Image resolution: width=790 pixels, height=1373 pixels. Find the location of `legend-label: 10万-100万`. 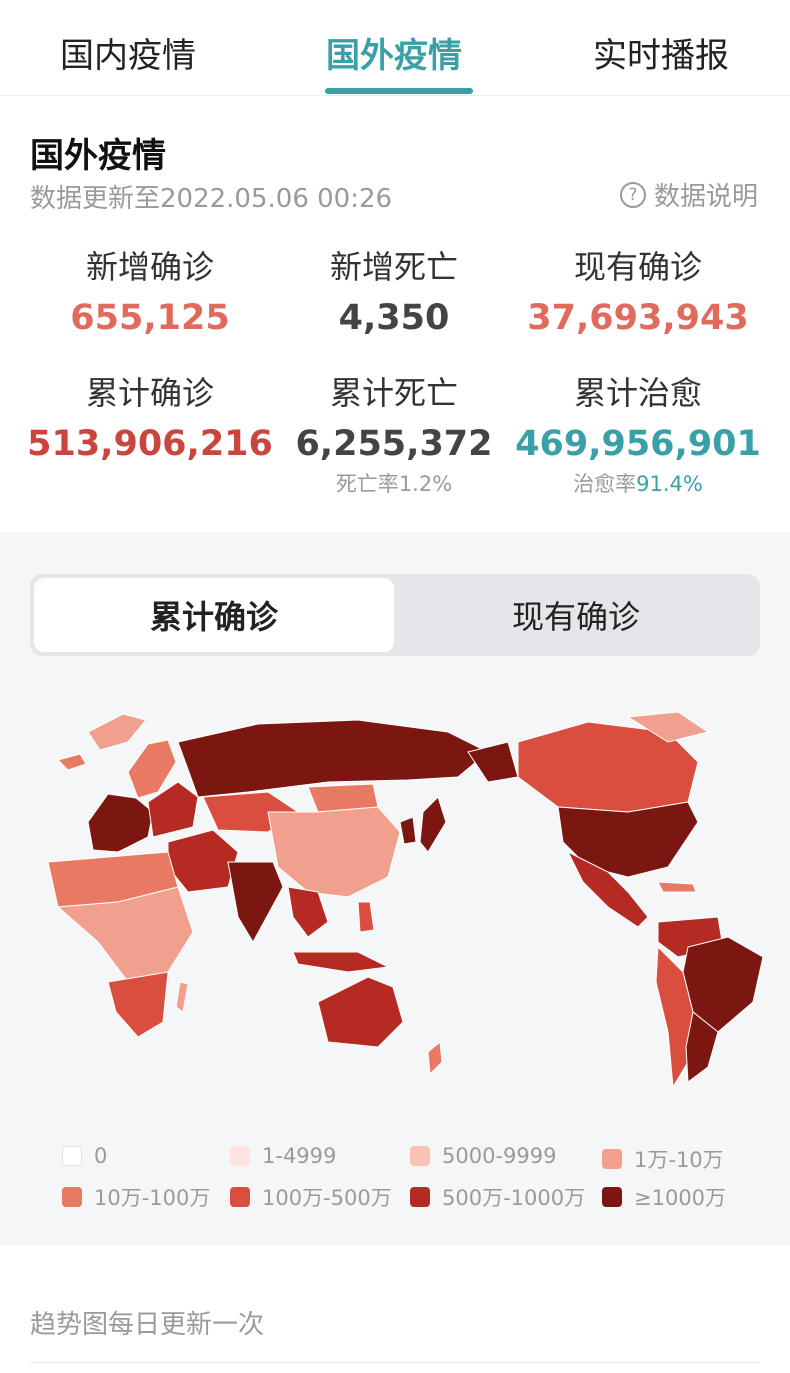

legend-label: 10万-100万 is located at coordinates (152, 1198).